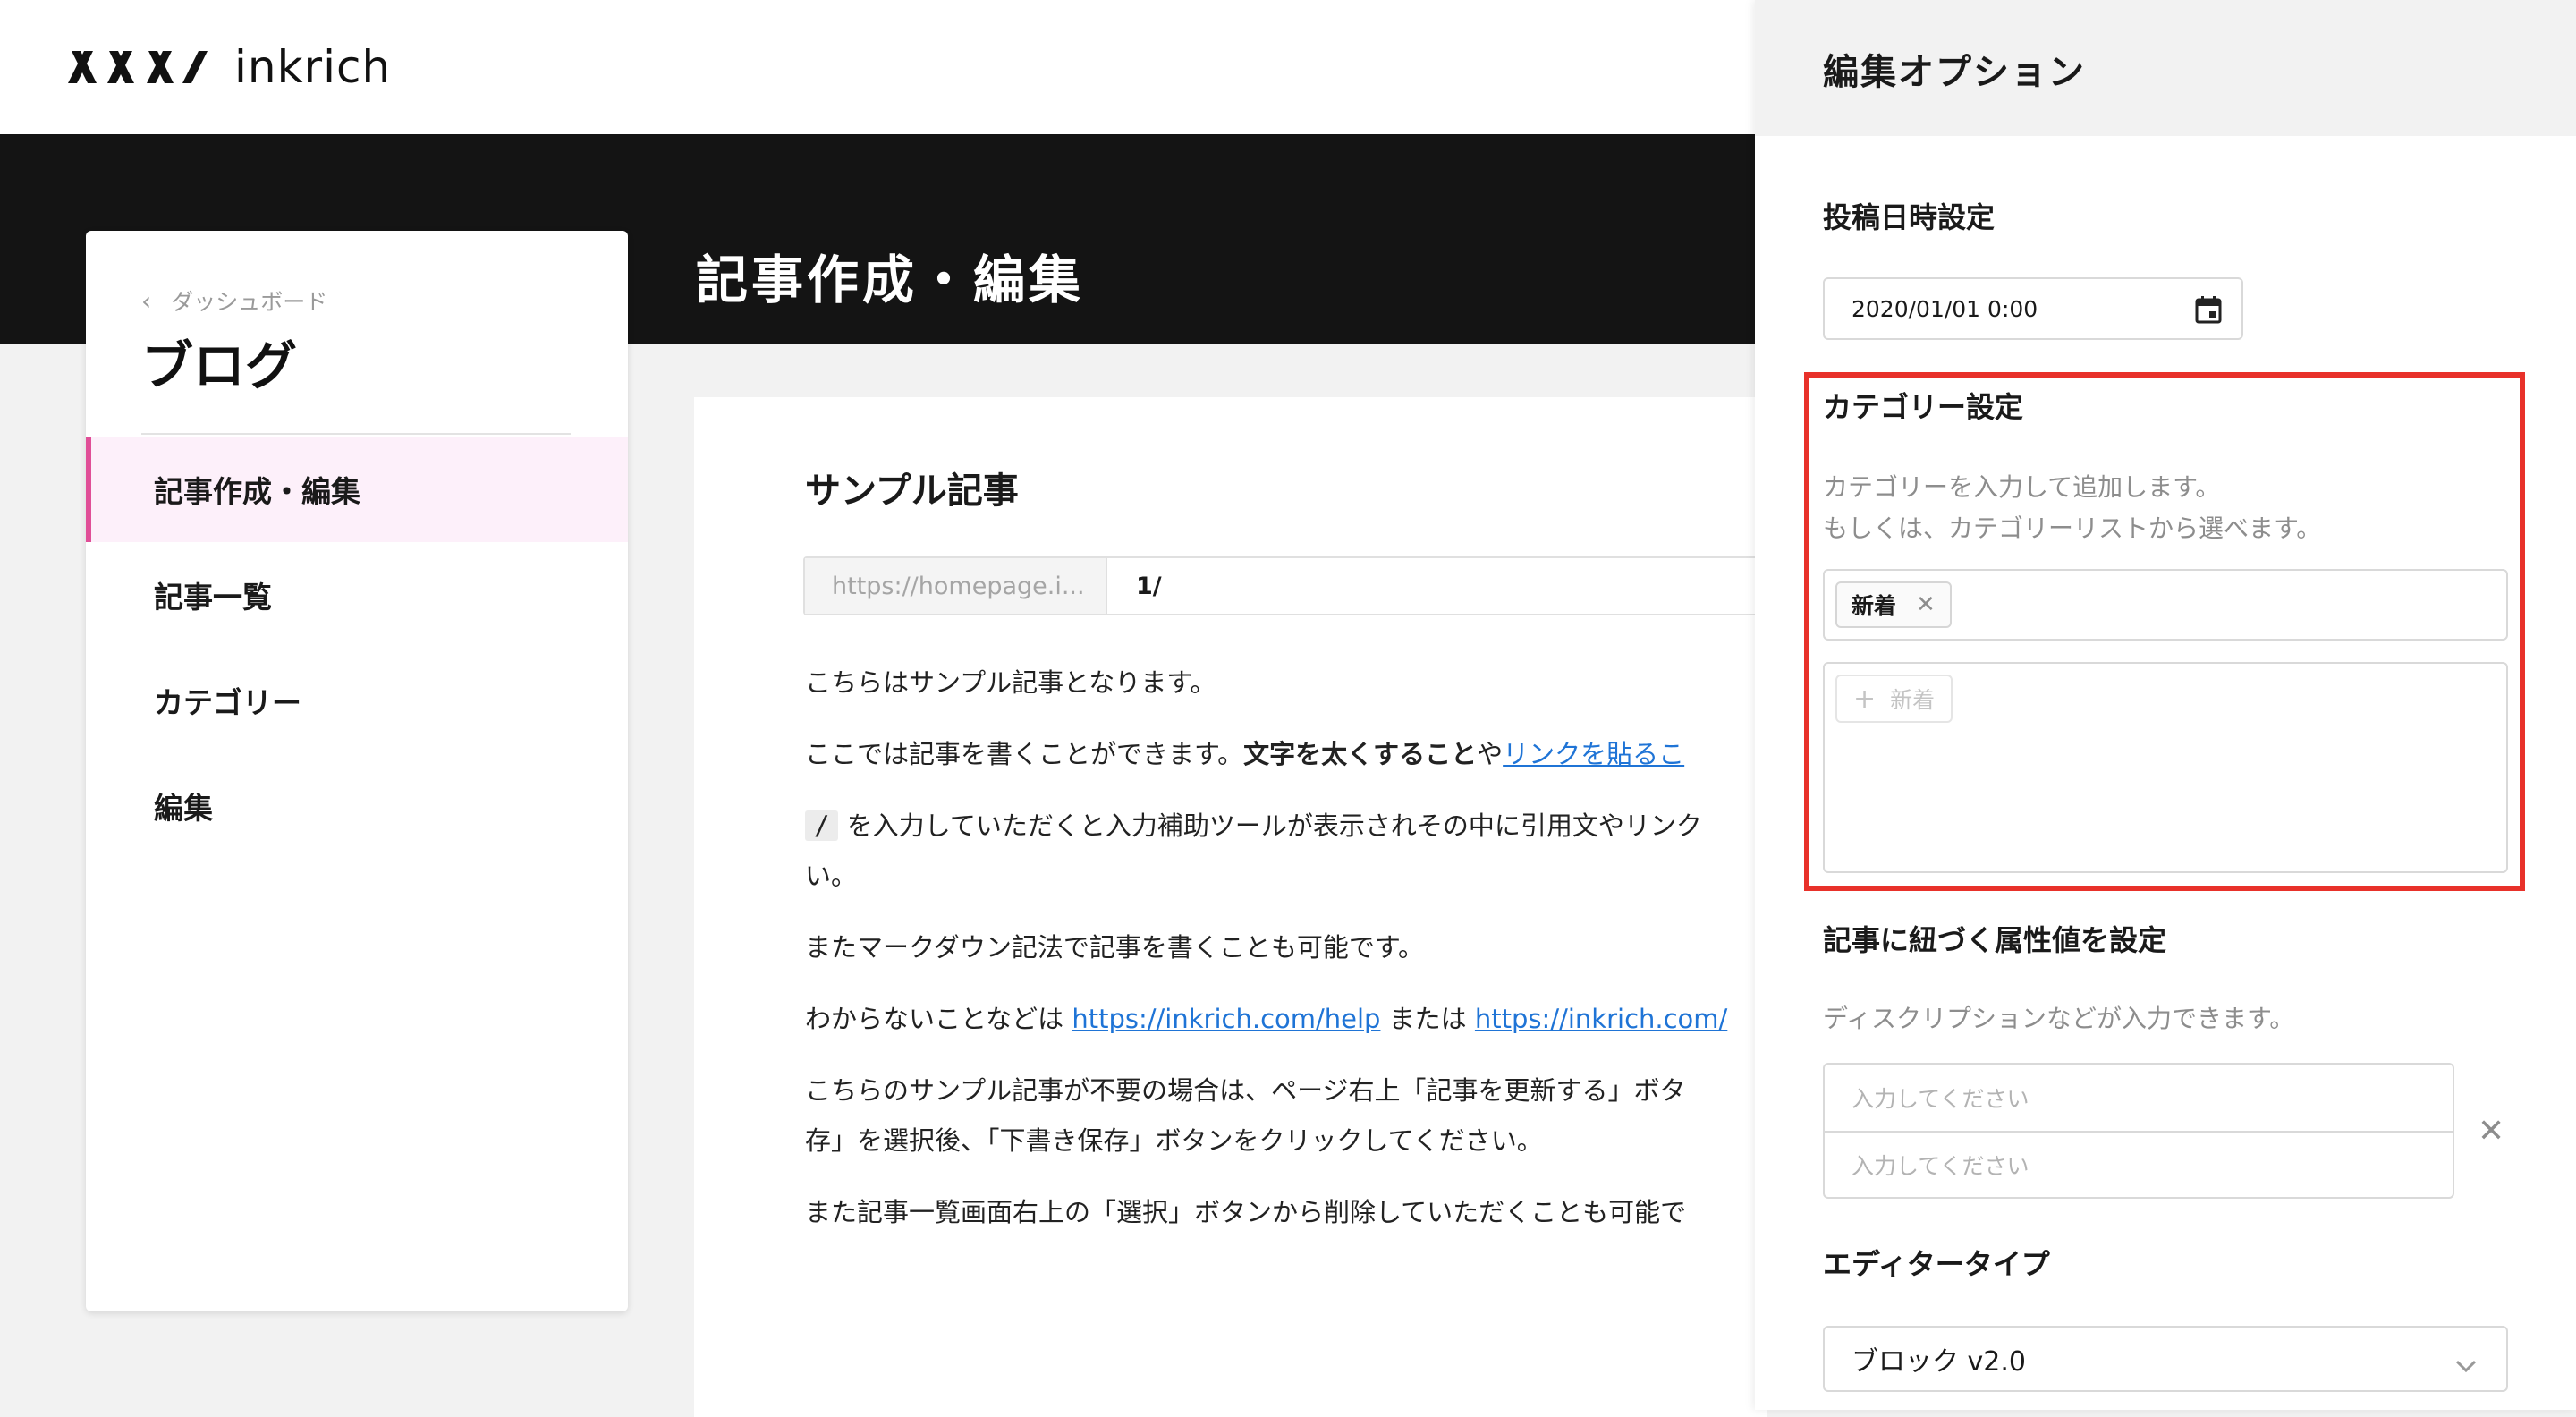  I want to click on sidebar-item-label: カテゴリー, so click(227, 702).